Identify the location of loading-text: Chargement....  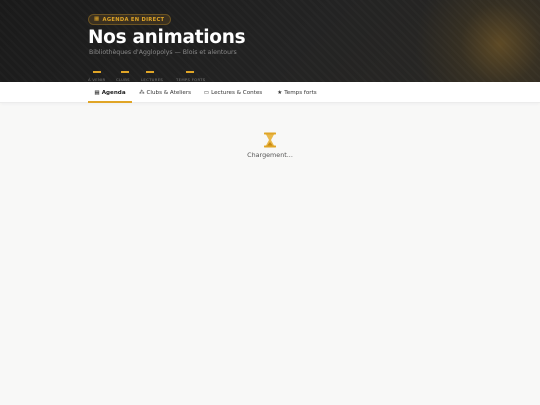
(270, 155).